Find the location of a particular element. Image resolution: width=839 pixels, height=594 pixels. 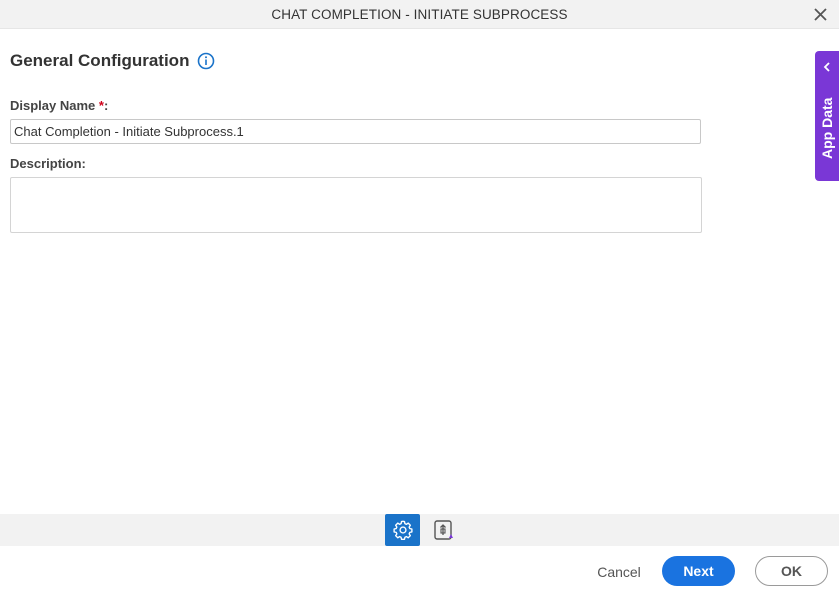

dialog-footer: Cancel Next OK is located at coordinates (419, 570).